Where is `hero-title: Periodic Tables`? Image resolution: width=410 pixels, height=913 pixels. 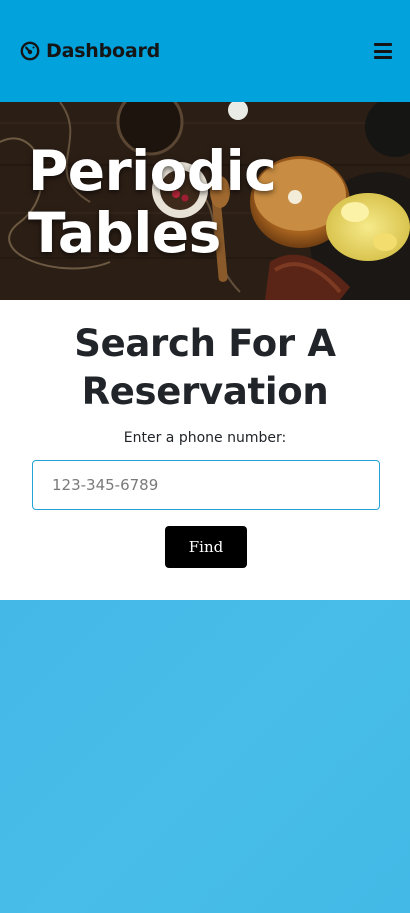 hero-title: Periodic Tables is located at coordinates (152, 202).